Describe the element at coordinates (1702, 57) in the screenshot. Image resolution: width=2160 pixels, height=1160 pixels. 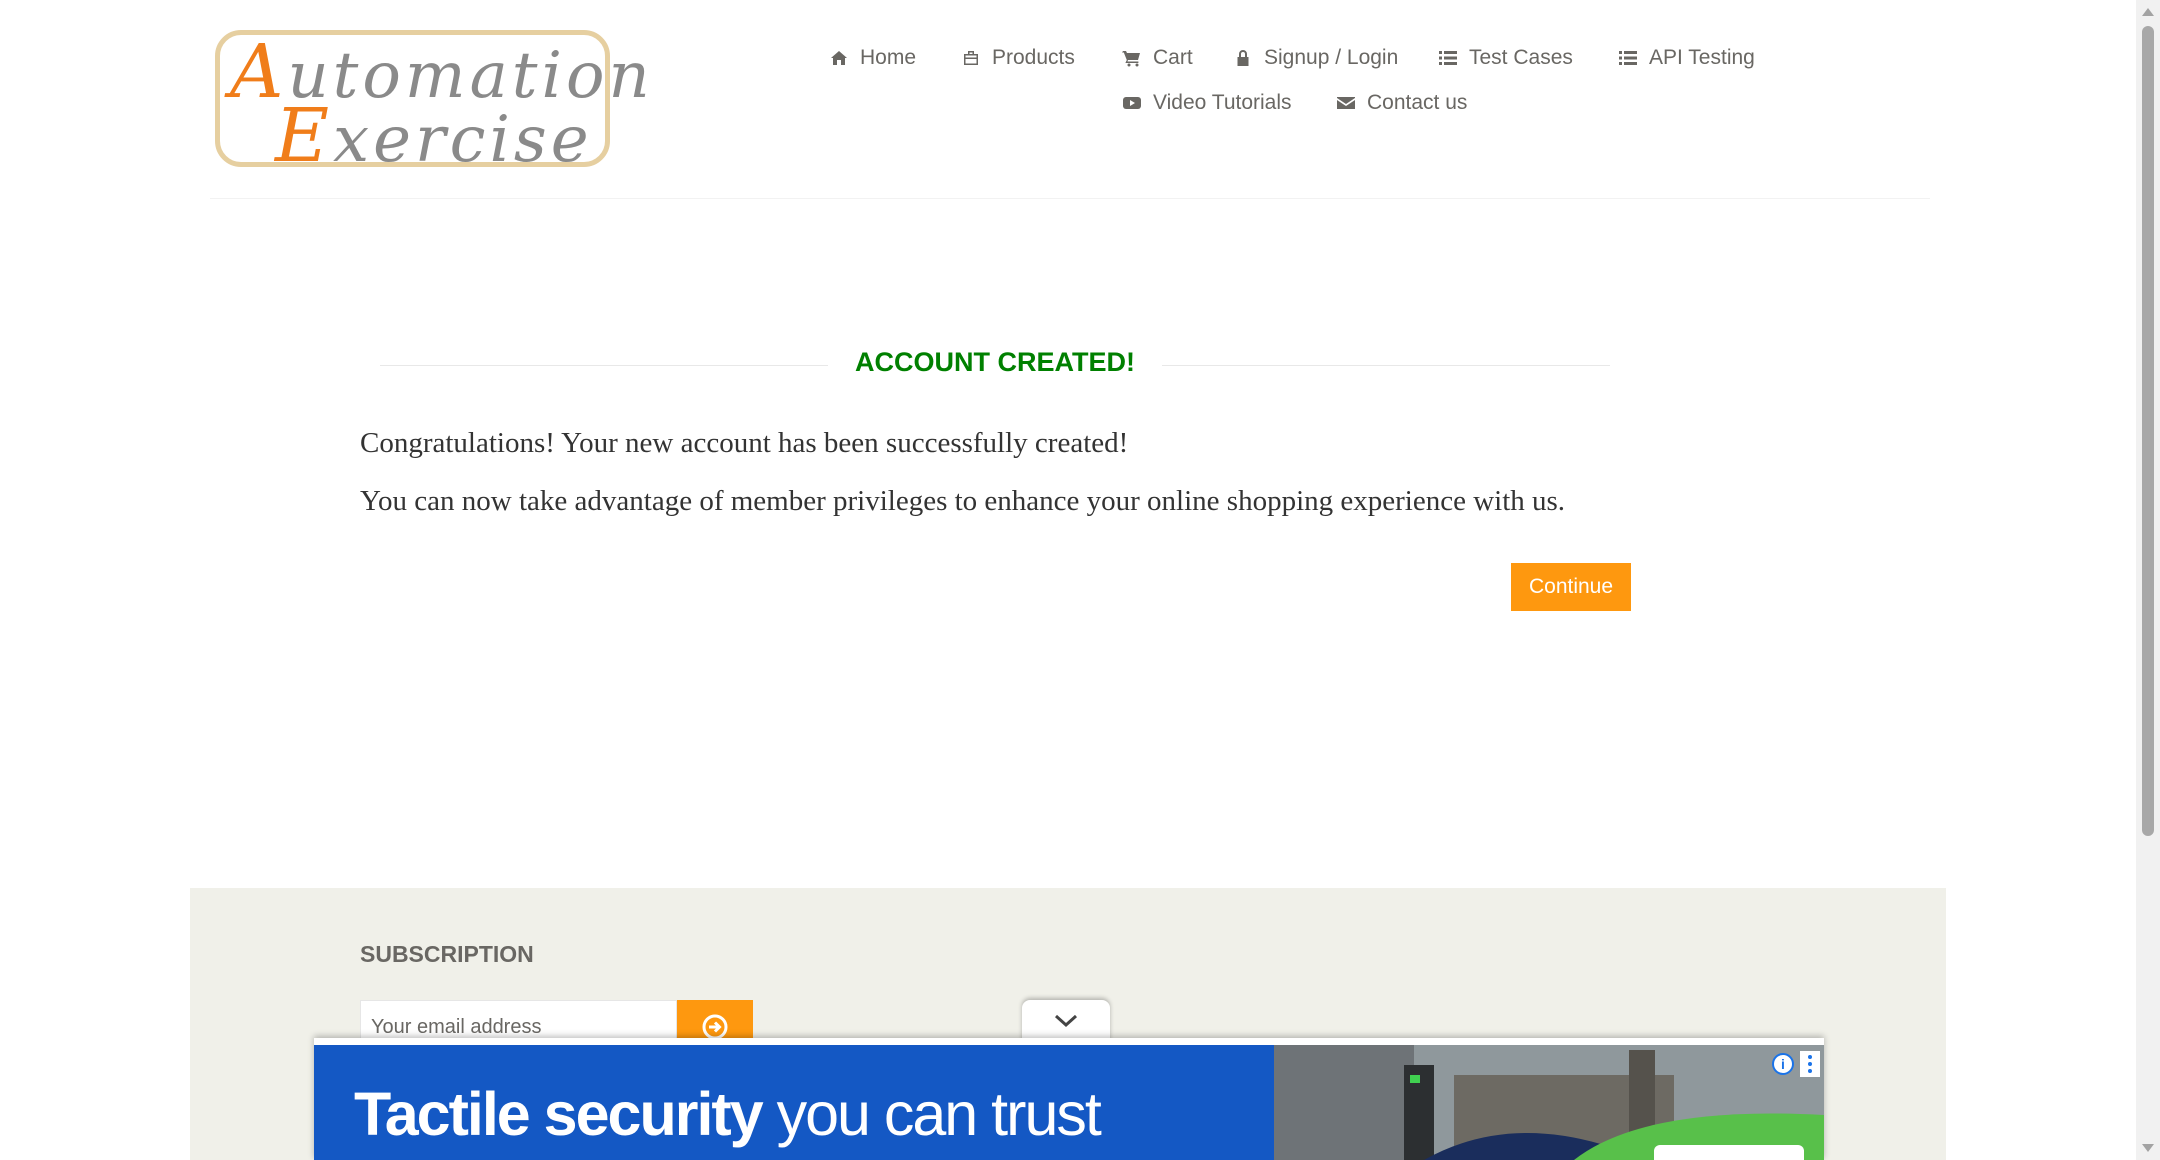
I see `nav-api-testing-label: API Testing` at that location.